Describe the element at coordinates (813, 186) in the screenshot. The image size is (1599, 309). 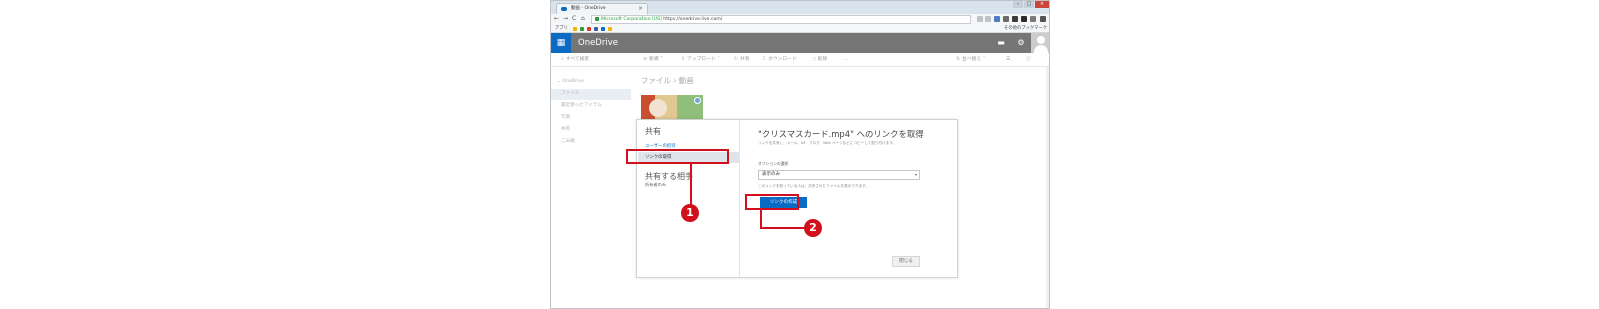
I see `permission-note: このリンクを知っている人は、共有されたファイルを表示できます。` at that location.